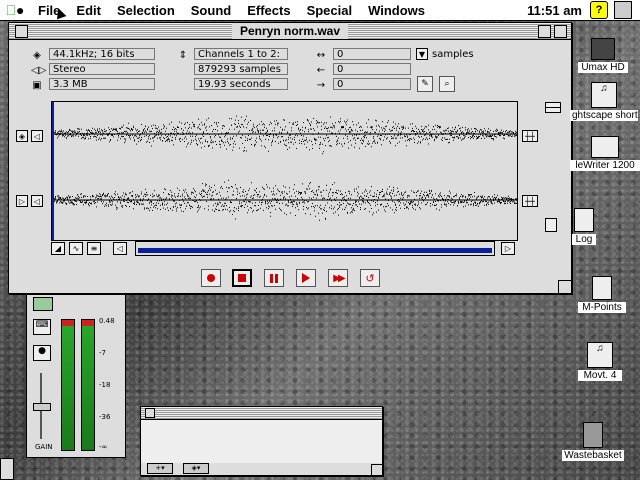 This screenshot has width=640, height=480. What do you see at coordinates (120, 248) in the screenshot?
I see `scroll-left-icon: ◁` at bounding box center [120, 248].